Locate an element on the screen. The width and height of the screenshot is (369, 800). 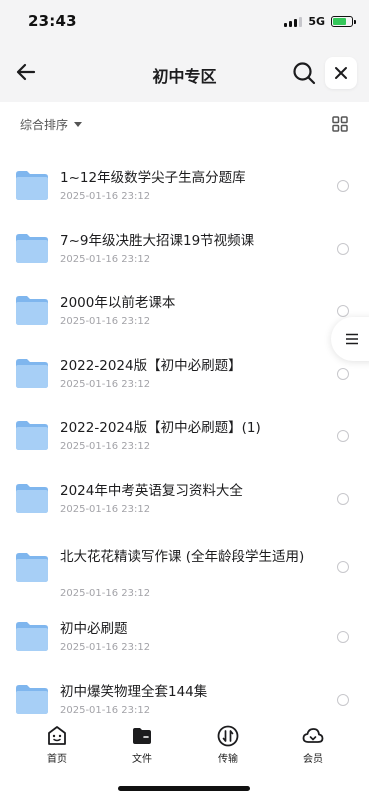
tab-files: 文件 is located at coordinates (142, 744).